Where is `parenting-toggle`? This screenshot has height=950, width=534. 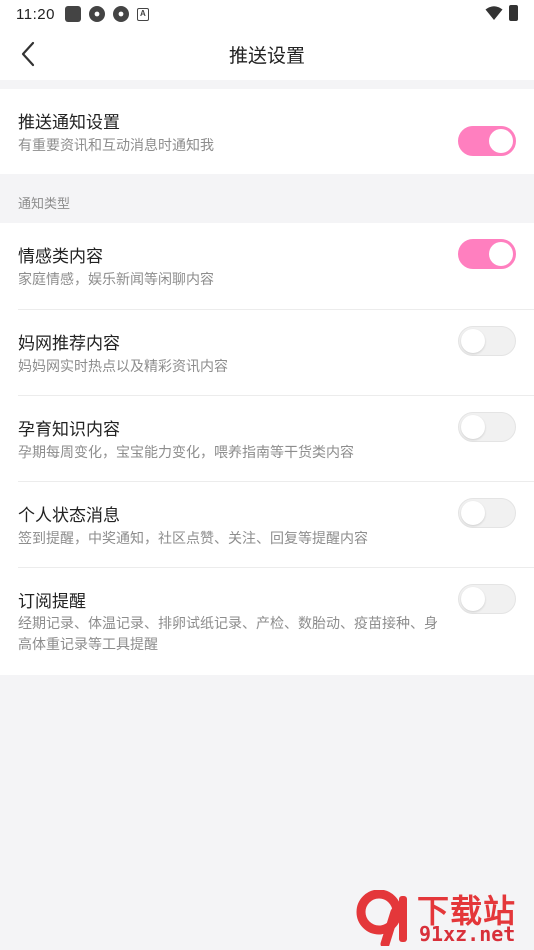 parenting-toggle is located at coordinates (487, 427).